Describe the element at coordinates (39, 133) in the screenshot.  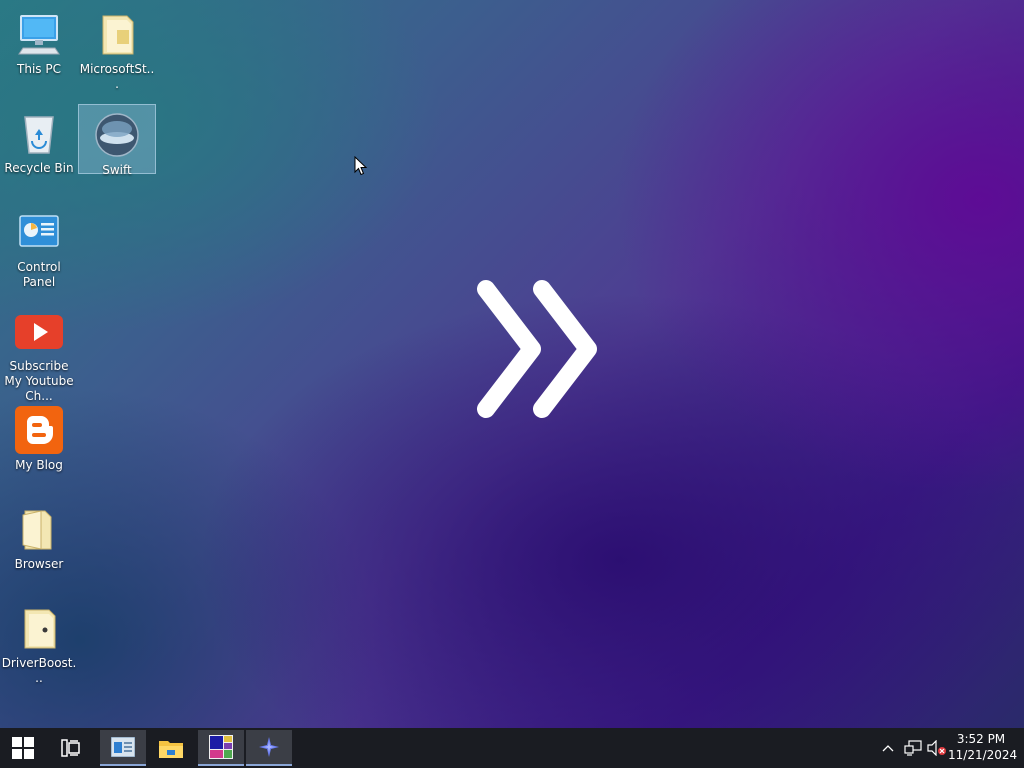
I see `recycle-bin-icon` at that location.